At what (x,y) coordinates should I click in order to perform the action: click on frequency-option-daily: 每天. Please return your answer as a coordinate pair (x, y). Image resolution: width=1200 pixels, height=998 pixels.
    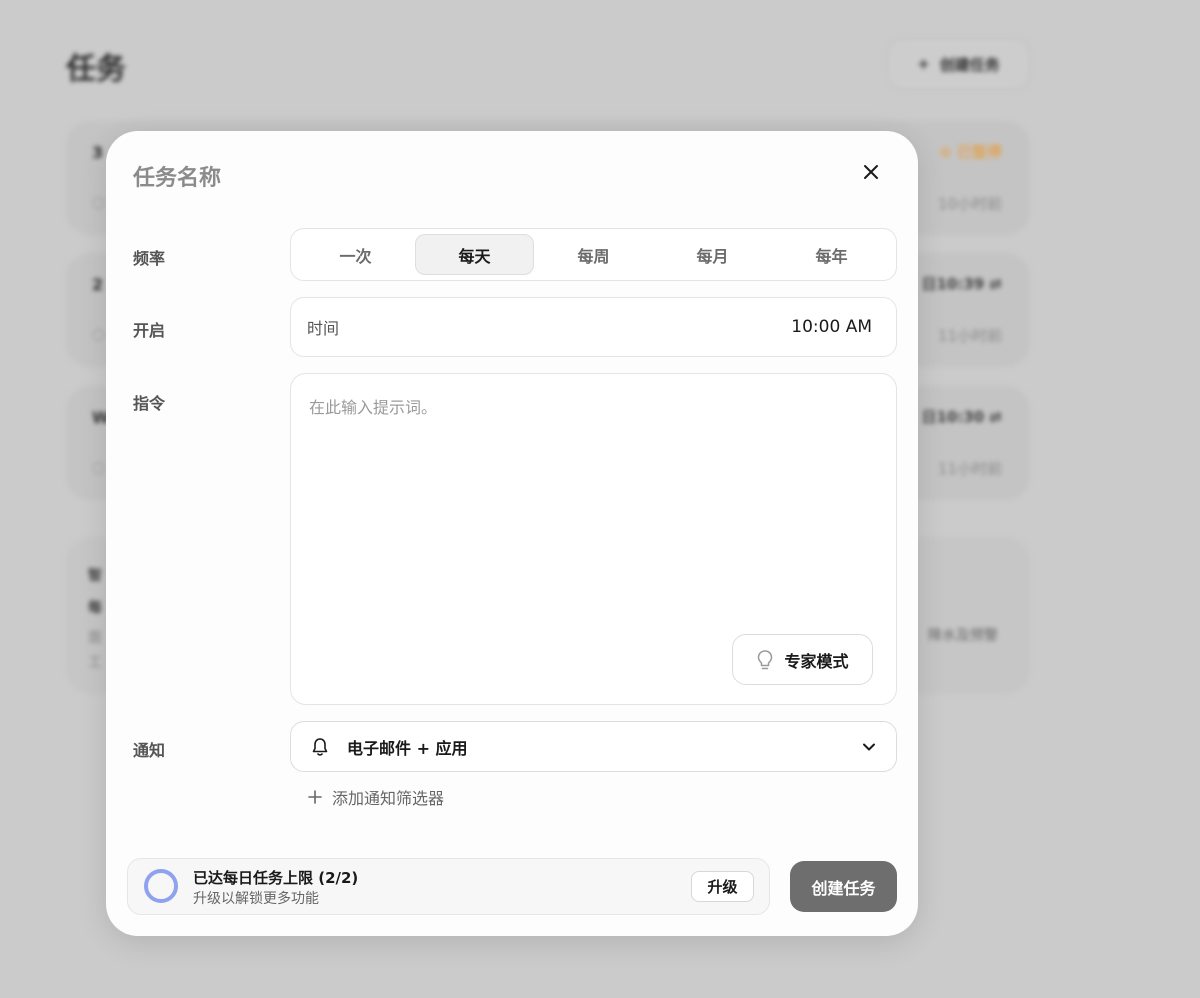
    Looking at the image, I should click on (474, 254).